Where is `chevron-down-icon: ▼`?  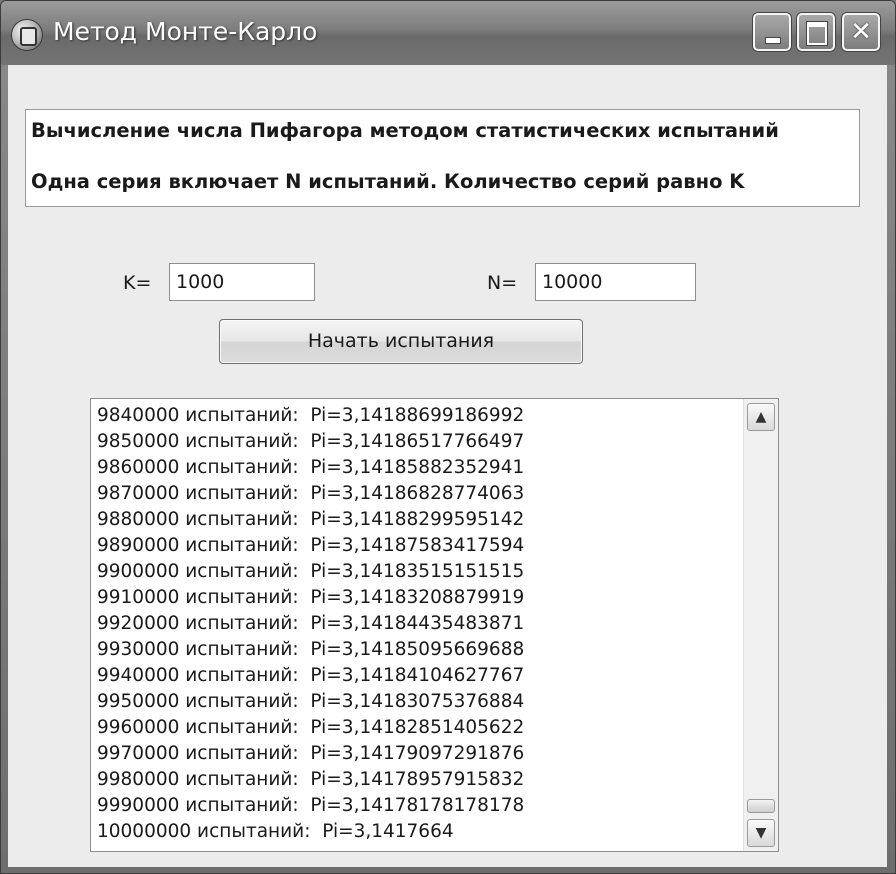
chevron-down-icon: ▼ is located at coordinates (761, 833).